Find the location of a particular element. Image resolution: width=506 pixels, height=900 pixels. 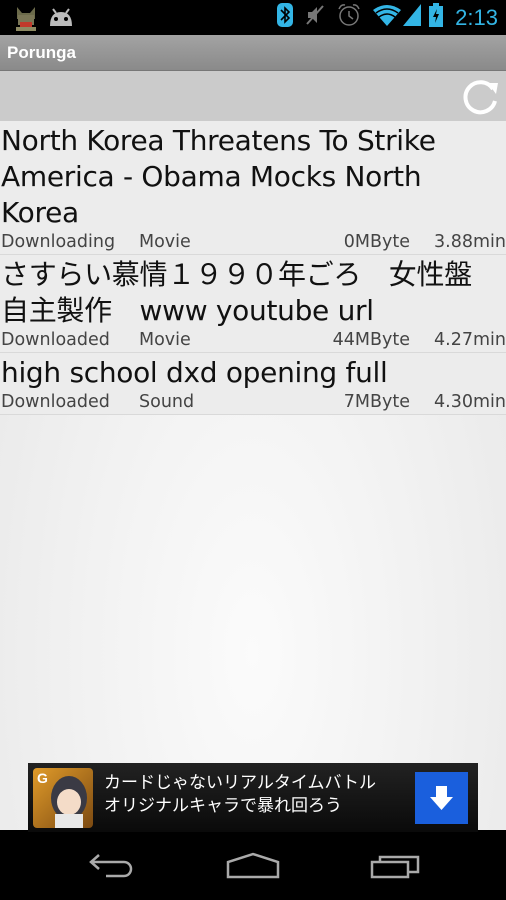

download-size: 44MByte is located at coordinates (371, 340).